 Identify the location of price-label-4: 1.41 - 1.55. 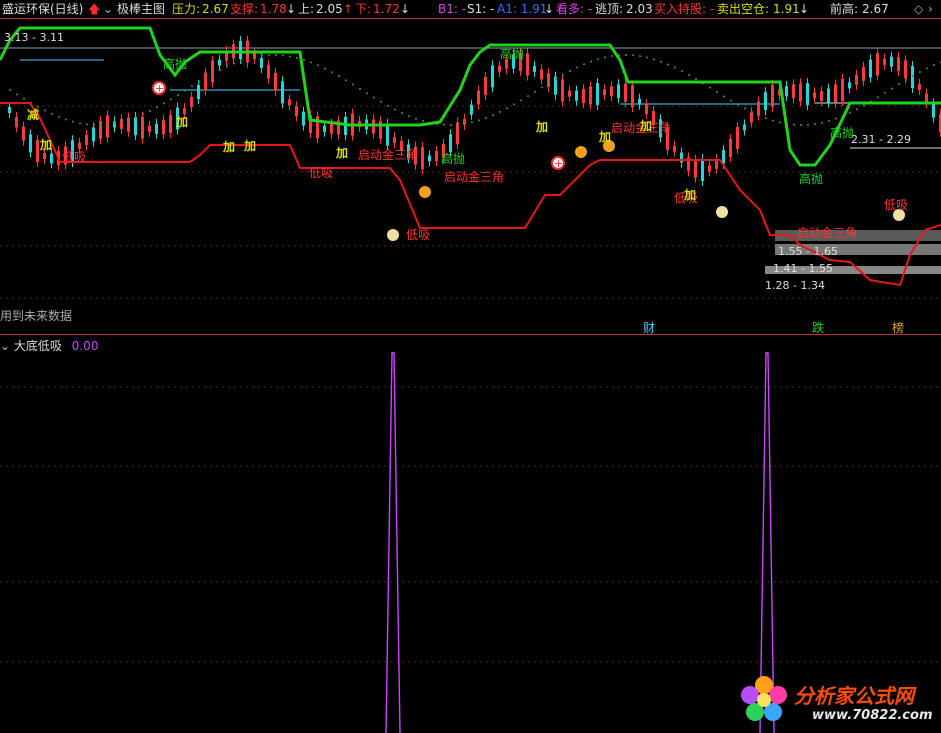
(803, 268).